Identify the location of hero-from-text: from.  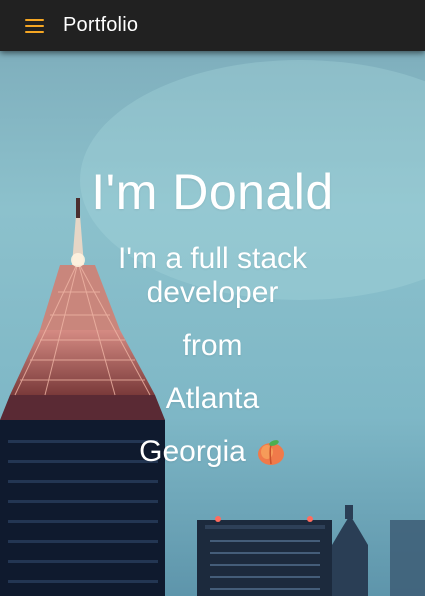
(212, 345).